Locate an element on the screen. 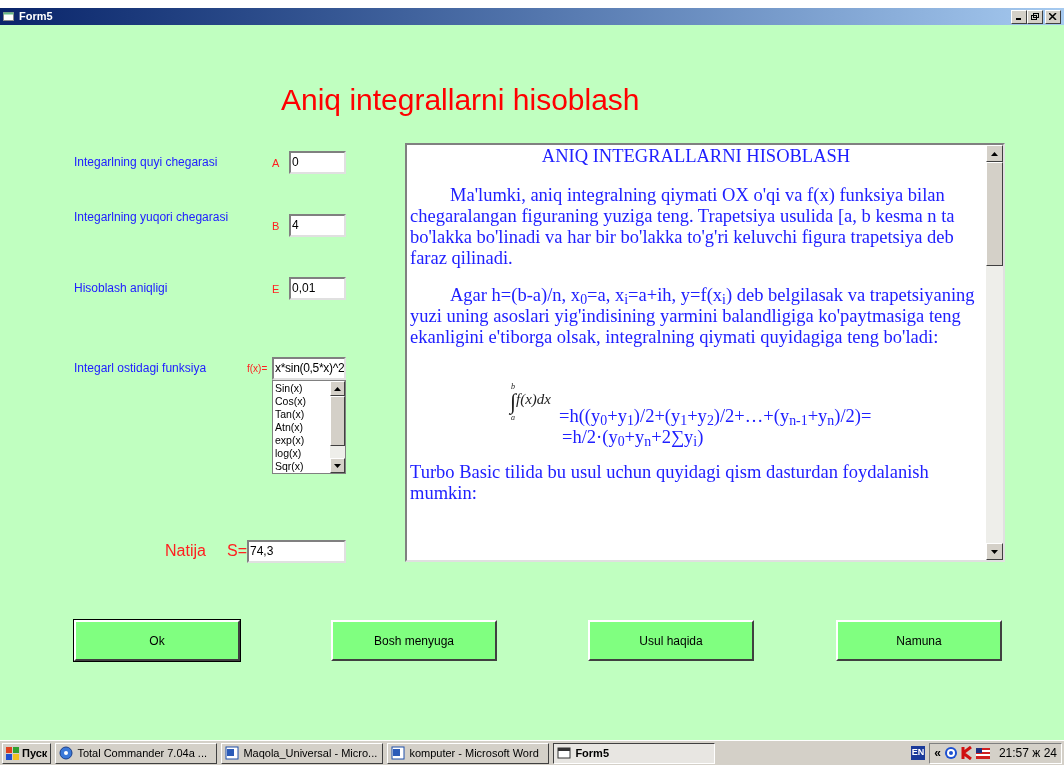  close-button is located at coordinates (1053, 16).